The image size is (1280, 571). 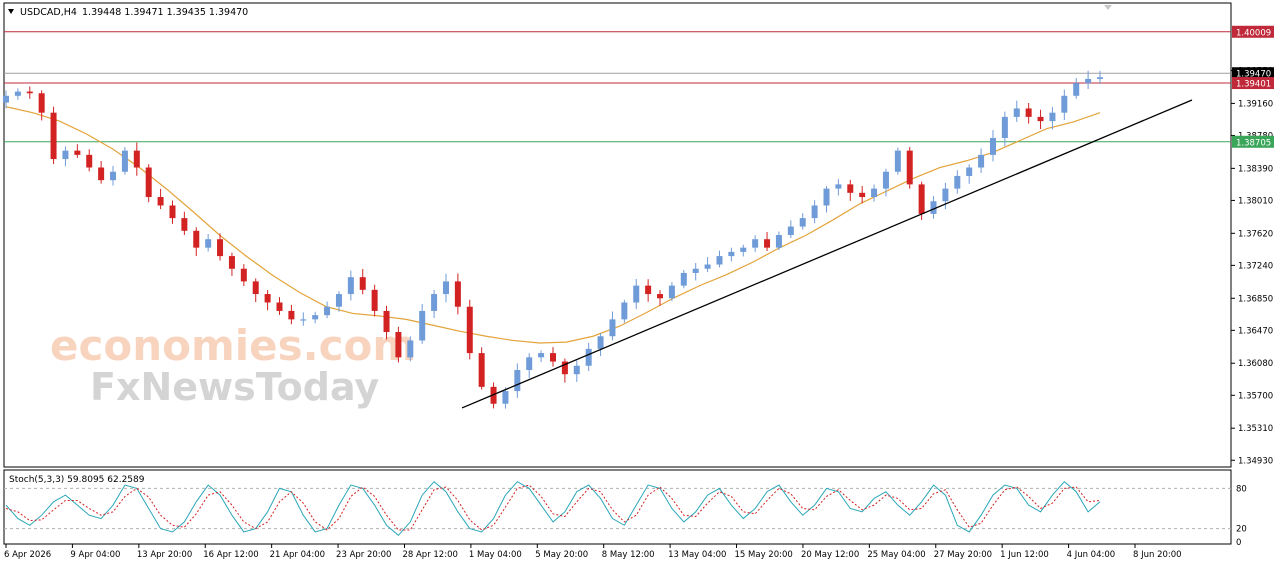 What do you see at coordinates (1255, 429) in the screenshot?
I see `y-tick-label: 1.35310` at bounding box center [1255, 429].